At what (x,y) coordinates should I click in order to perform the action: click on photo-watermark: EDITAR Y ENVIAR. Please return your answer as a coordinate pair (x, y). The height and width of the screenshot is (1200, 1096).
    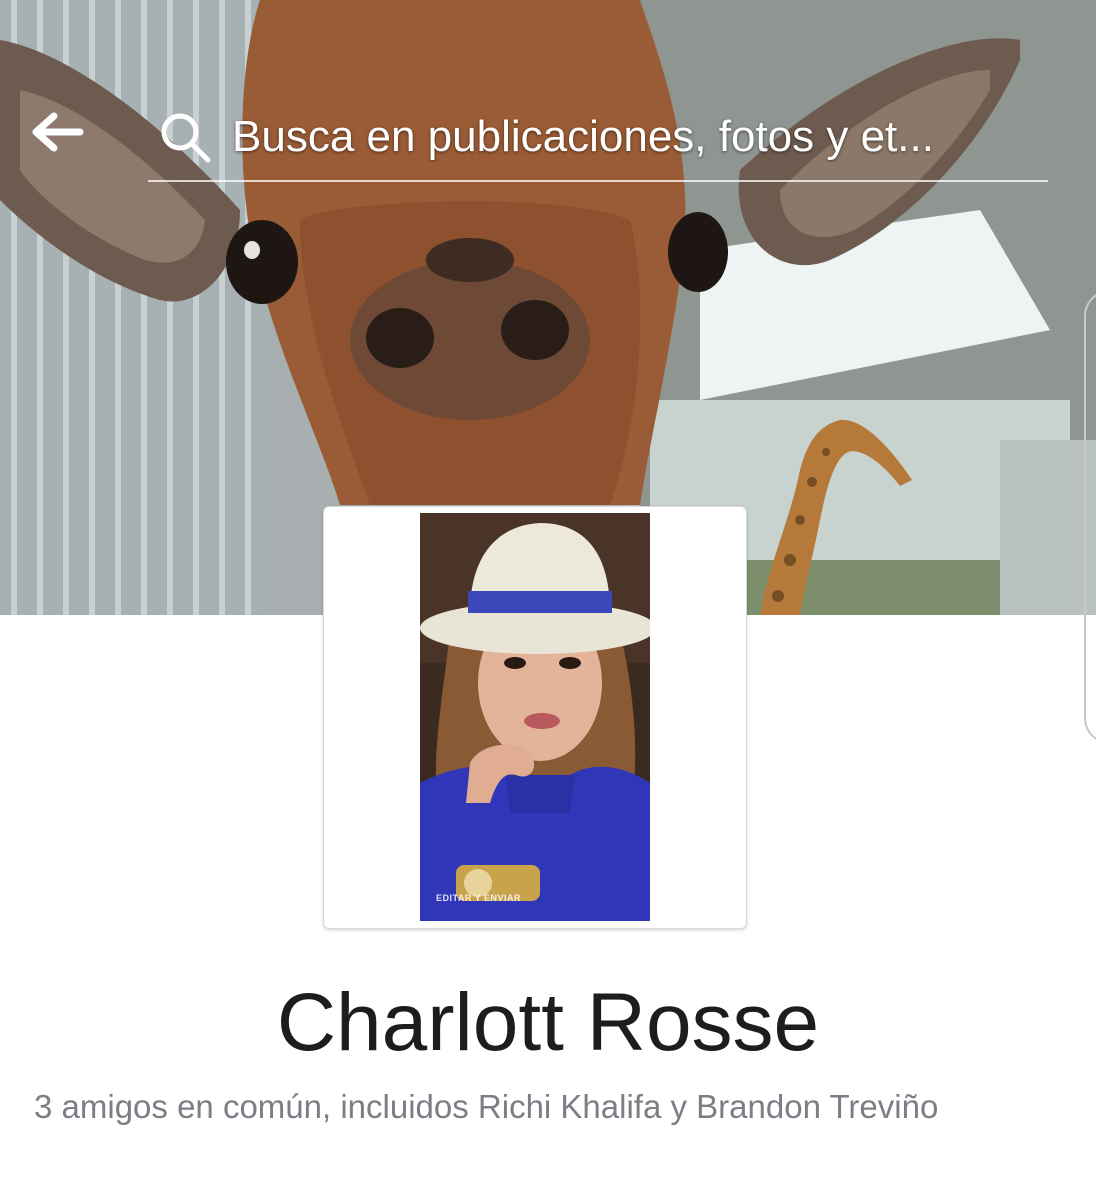
    Looking at the image, I should click on (479, 898).